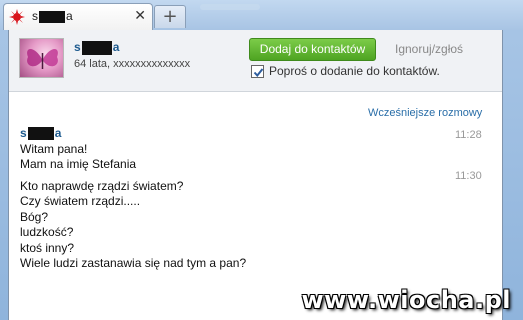 The height and width of the screenshot is (320, 523). I want to click on ask-add-checkbox, so click(257, 71).